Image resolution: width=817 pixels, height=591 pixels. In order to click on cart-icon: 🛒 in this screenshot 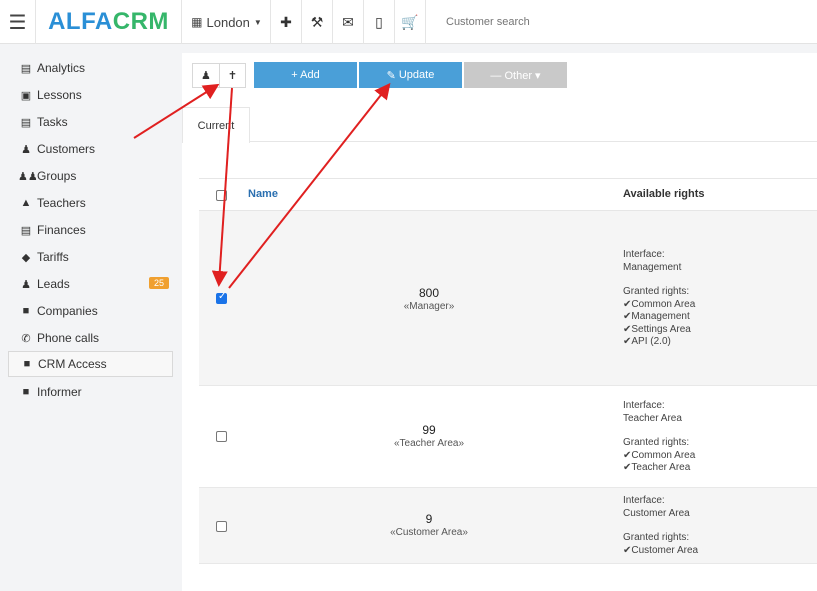, I will do `click(410, 22)`.